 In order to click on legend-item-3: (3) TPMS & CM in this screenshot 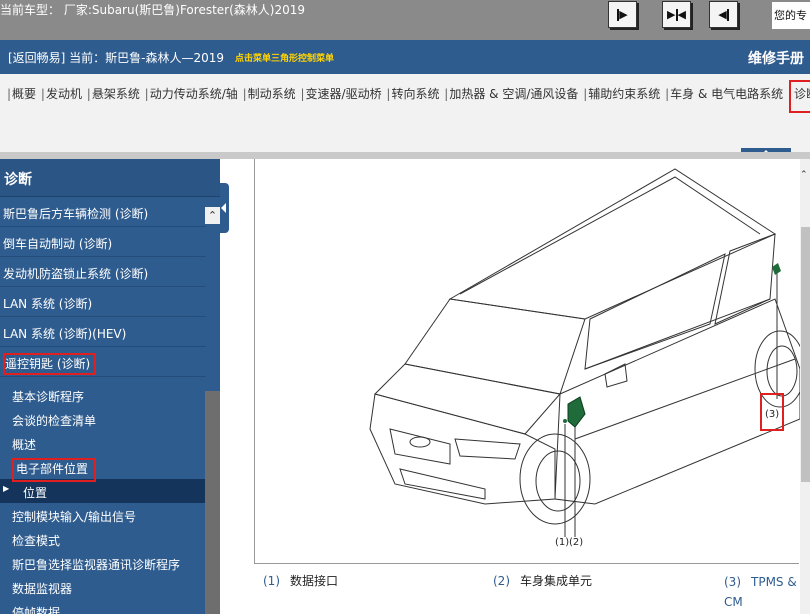, I will do `click(760, 592)`.